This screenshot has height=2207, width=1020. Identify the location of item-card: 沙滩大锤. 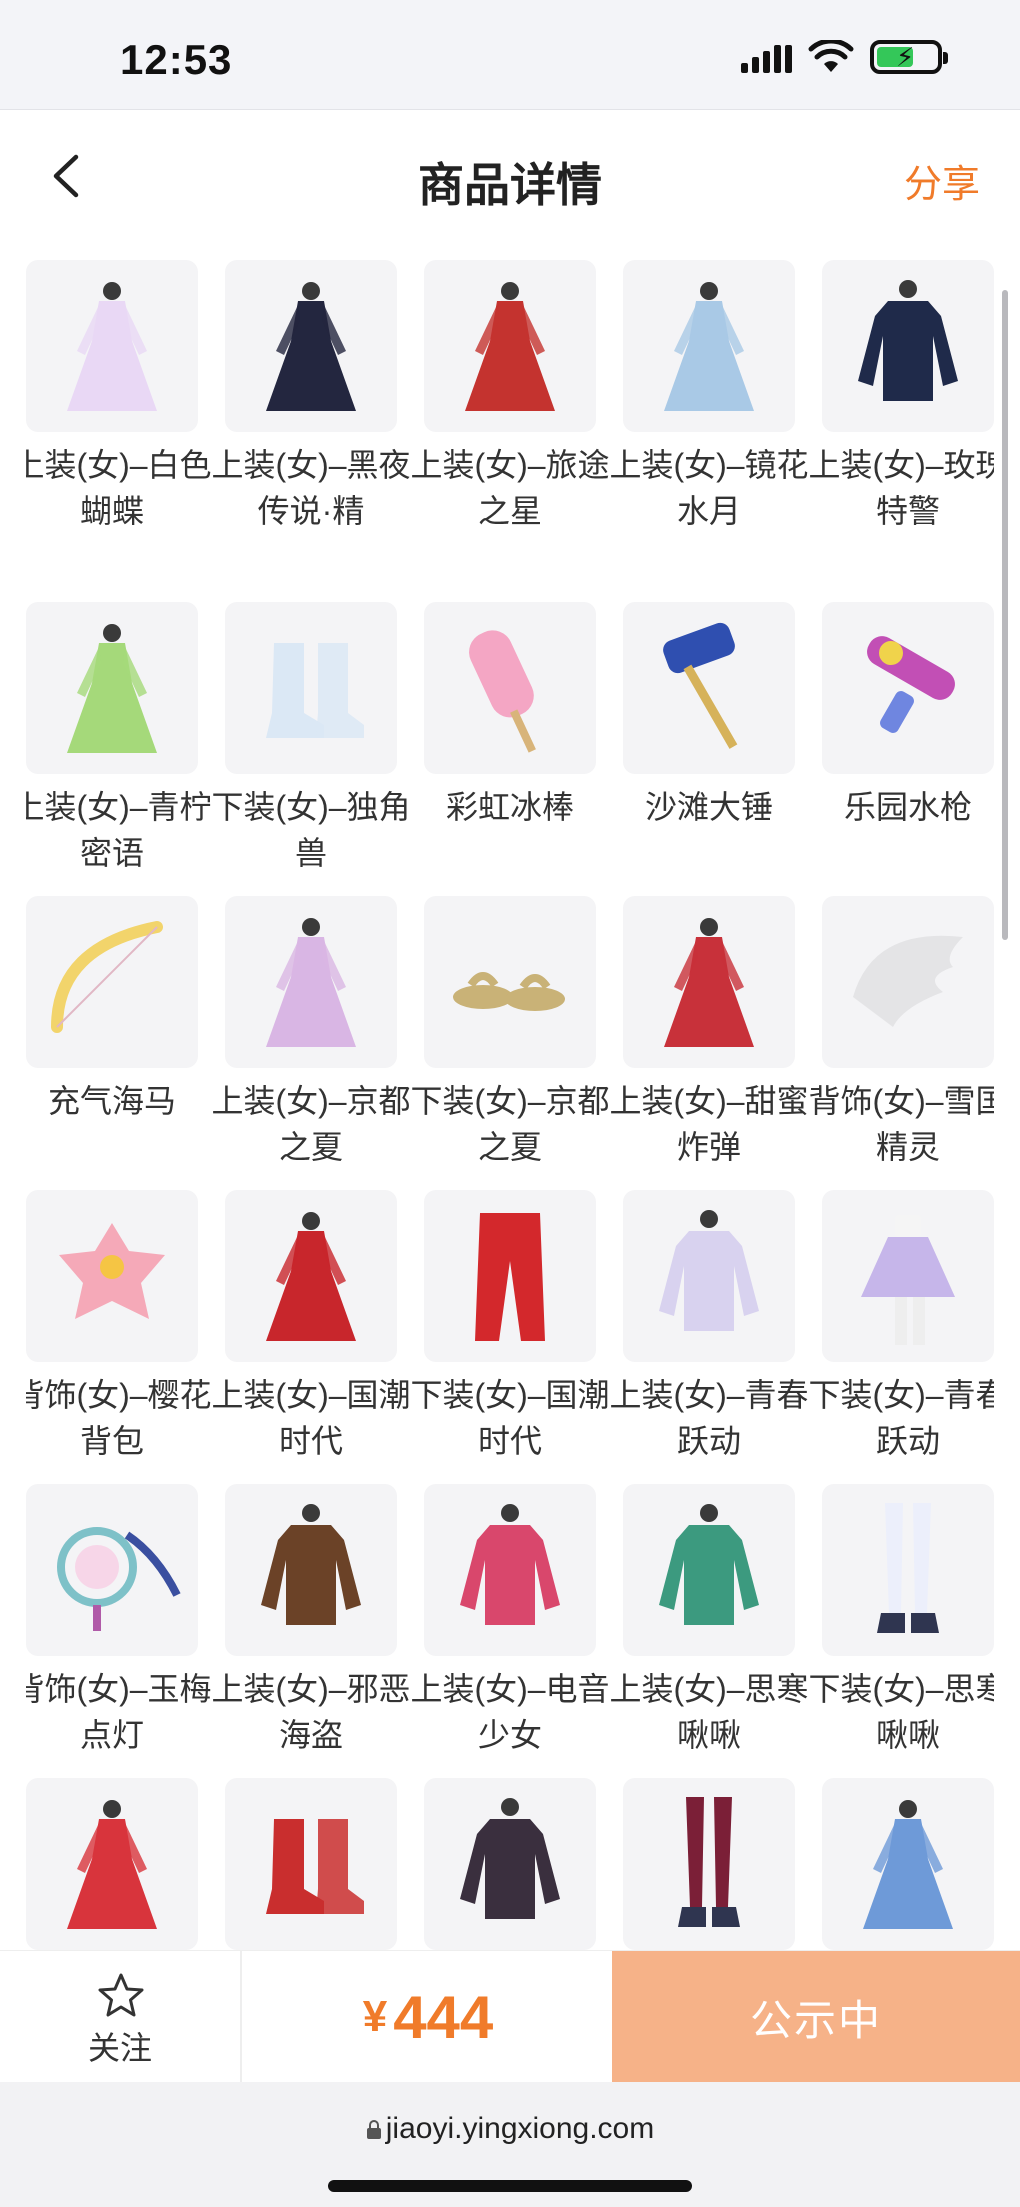
(709, 716).